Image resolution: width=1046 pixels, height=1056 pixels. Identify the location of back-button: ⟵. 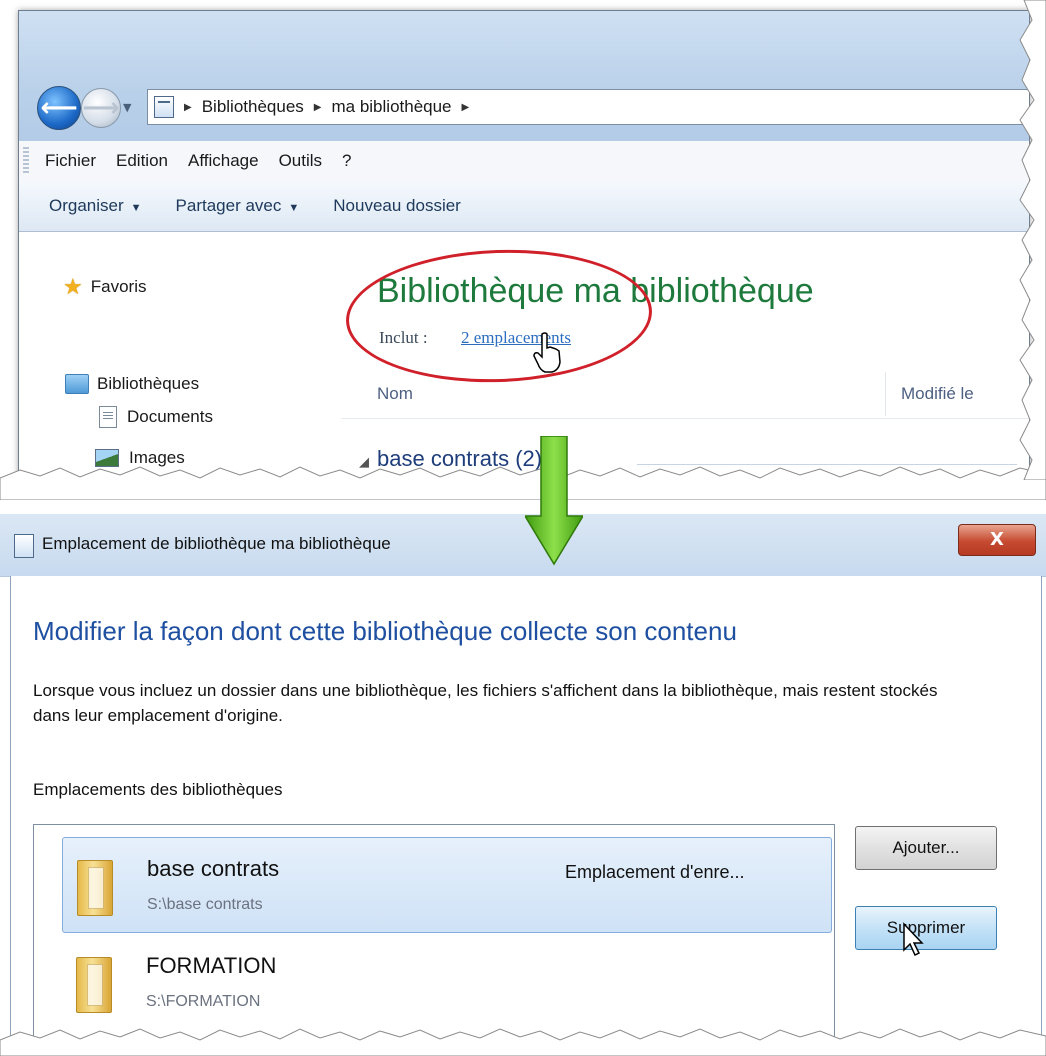
(59, 108).